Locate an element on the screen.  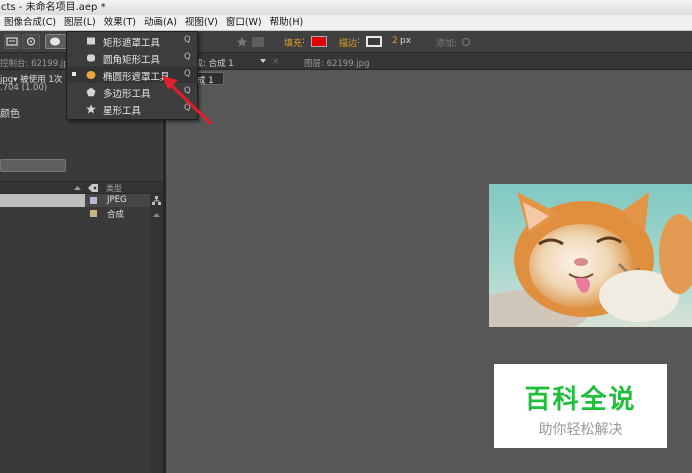
menu-view: 视图(V) is located at coordinates (201, 22).